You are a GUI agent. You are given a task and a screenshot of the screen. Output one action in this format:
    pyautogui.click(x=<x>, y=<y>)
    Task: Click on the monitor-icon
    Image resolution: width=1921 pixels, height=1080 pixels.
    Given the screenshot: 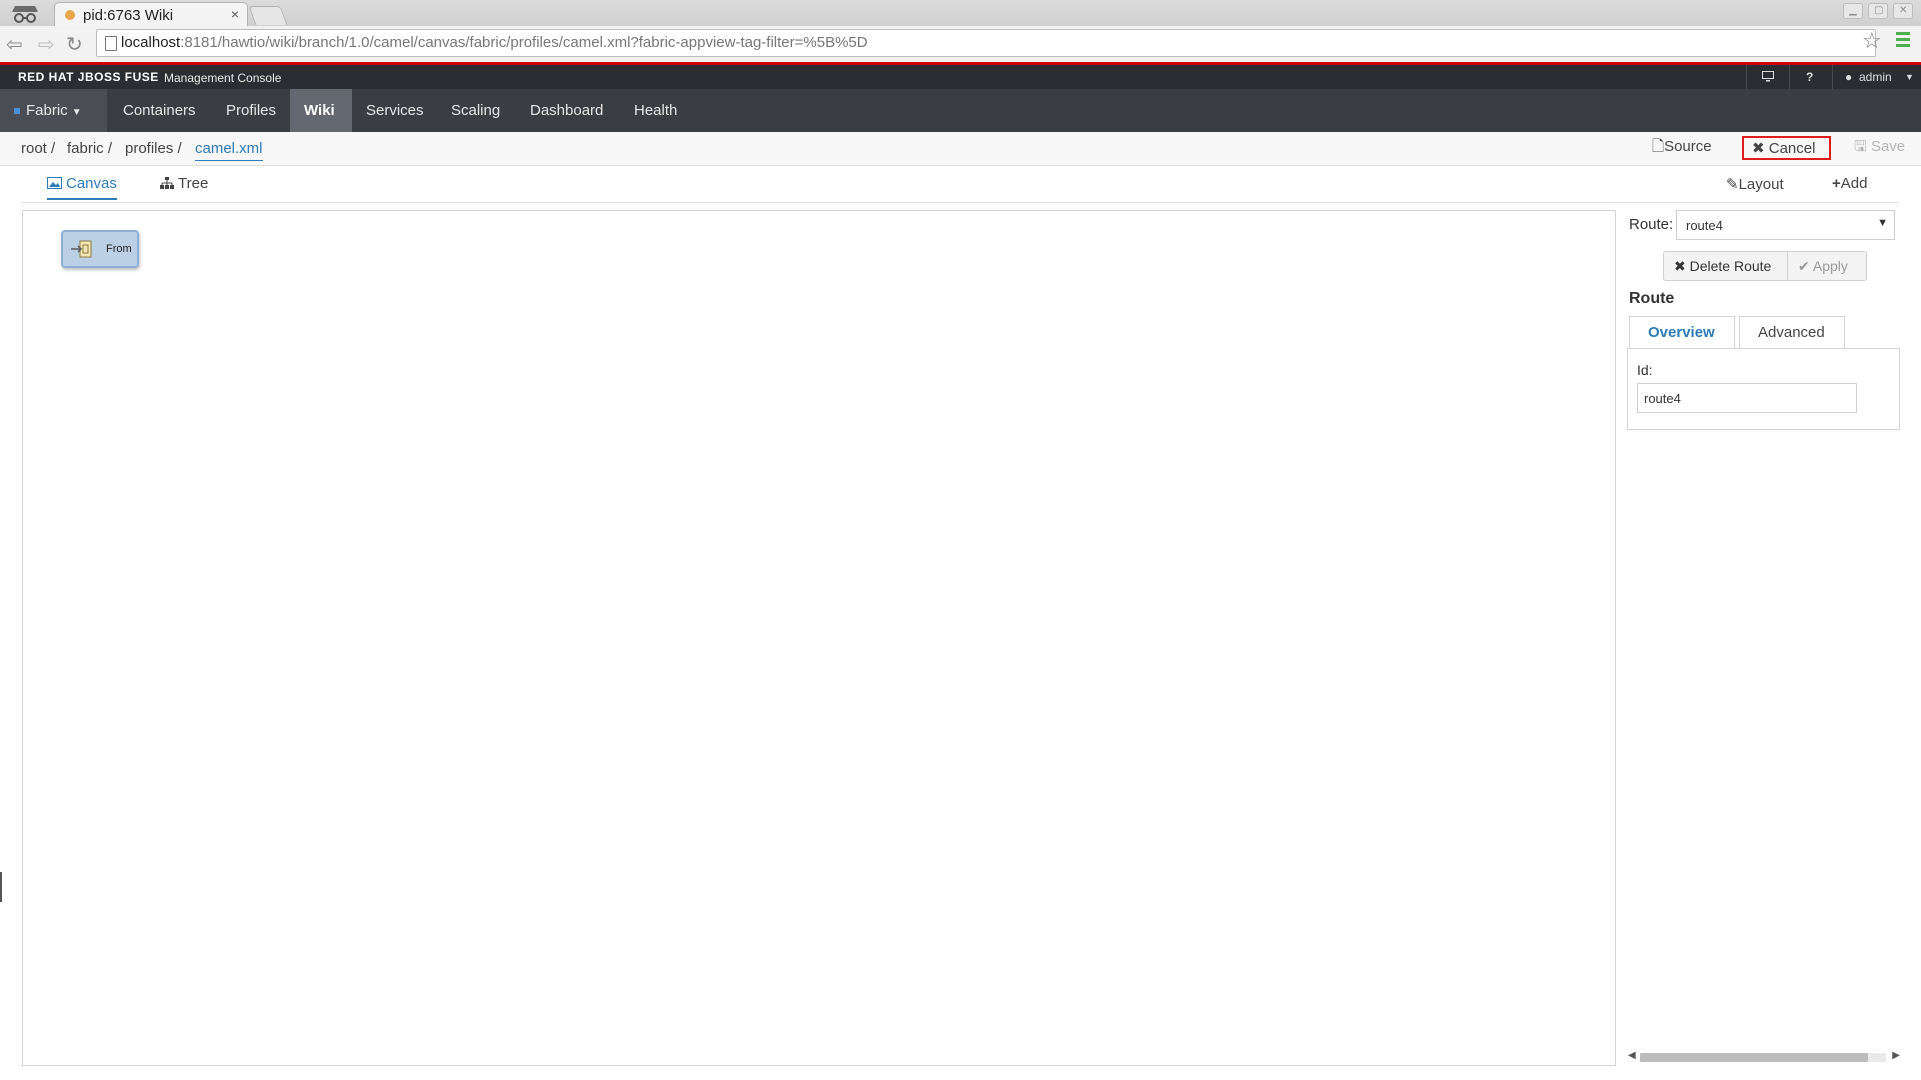 What is the action you would take?
    pyautogui.click(x=1767, y=77)
    